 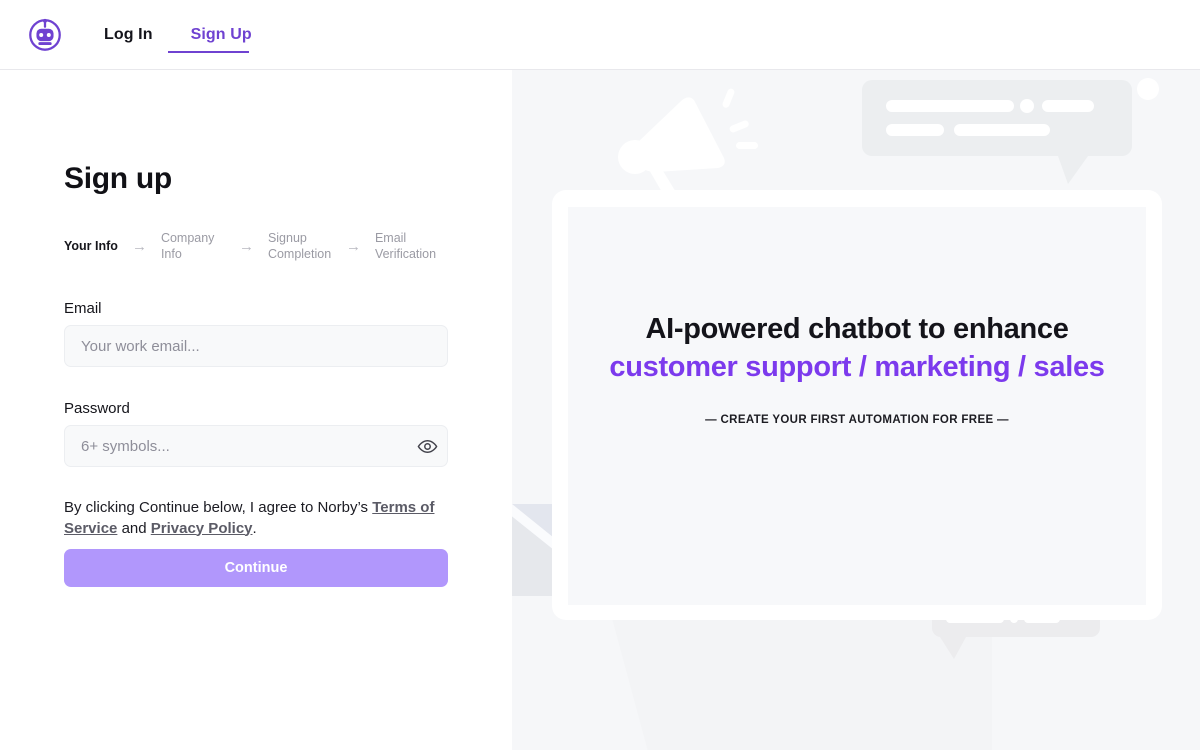 What do you see at coordinates (254, 528) in the screenshot?
I see `terms-suffix: .` at bounding box center [254, 528].